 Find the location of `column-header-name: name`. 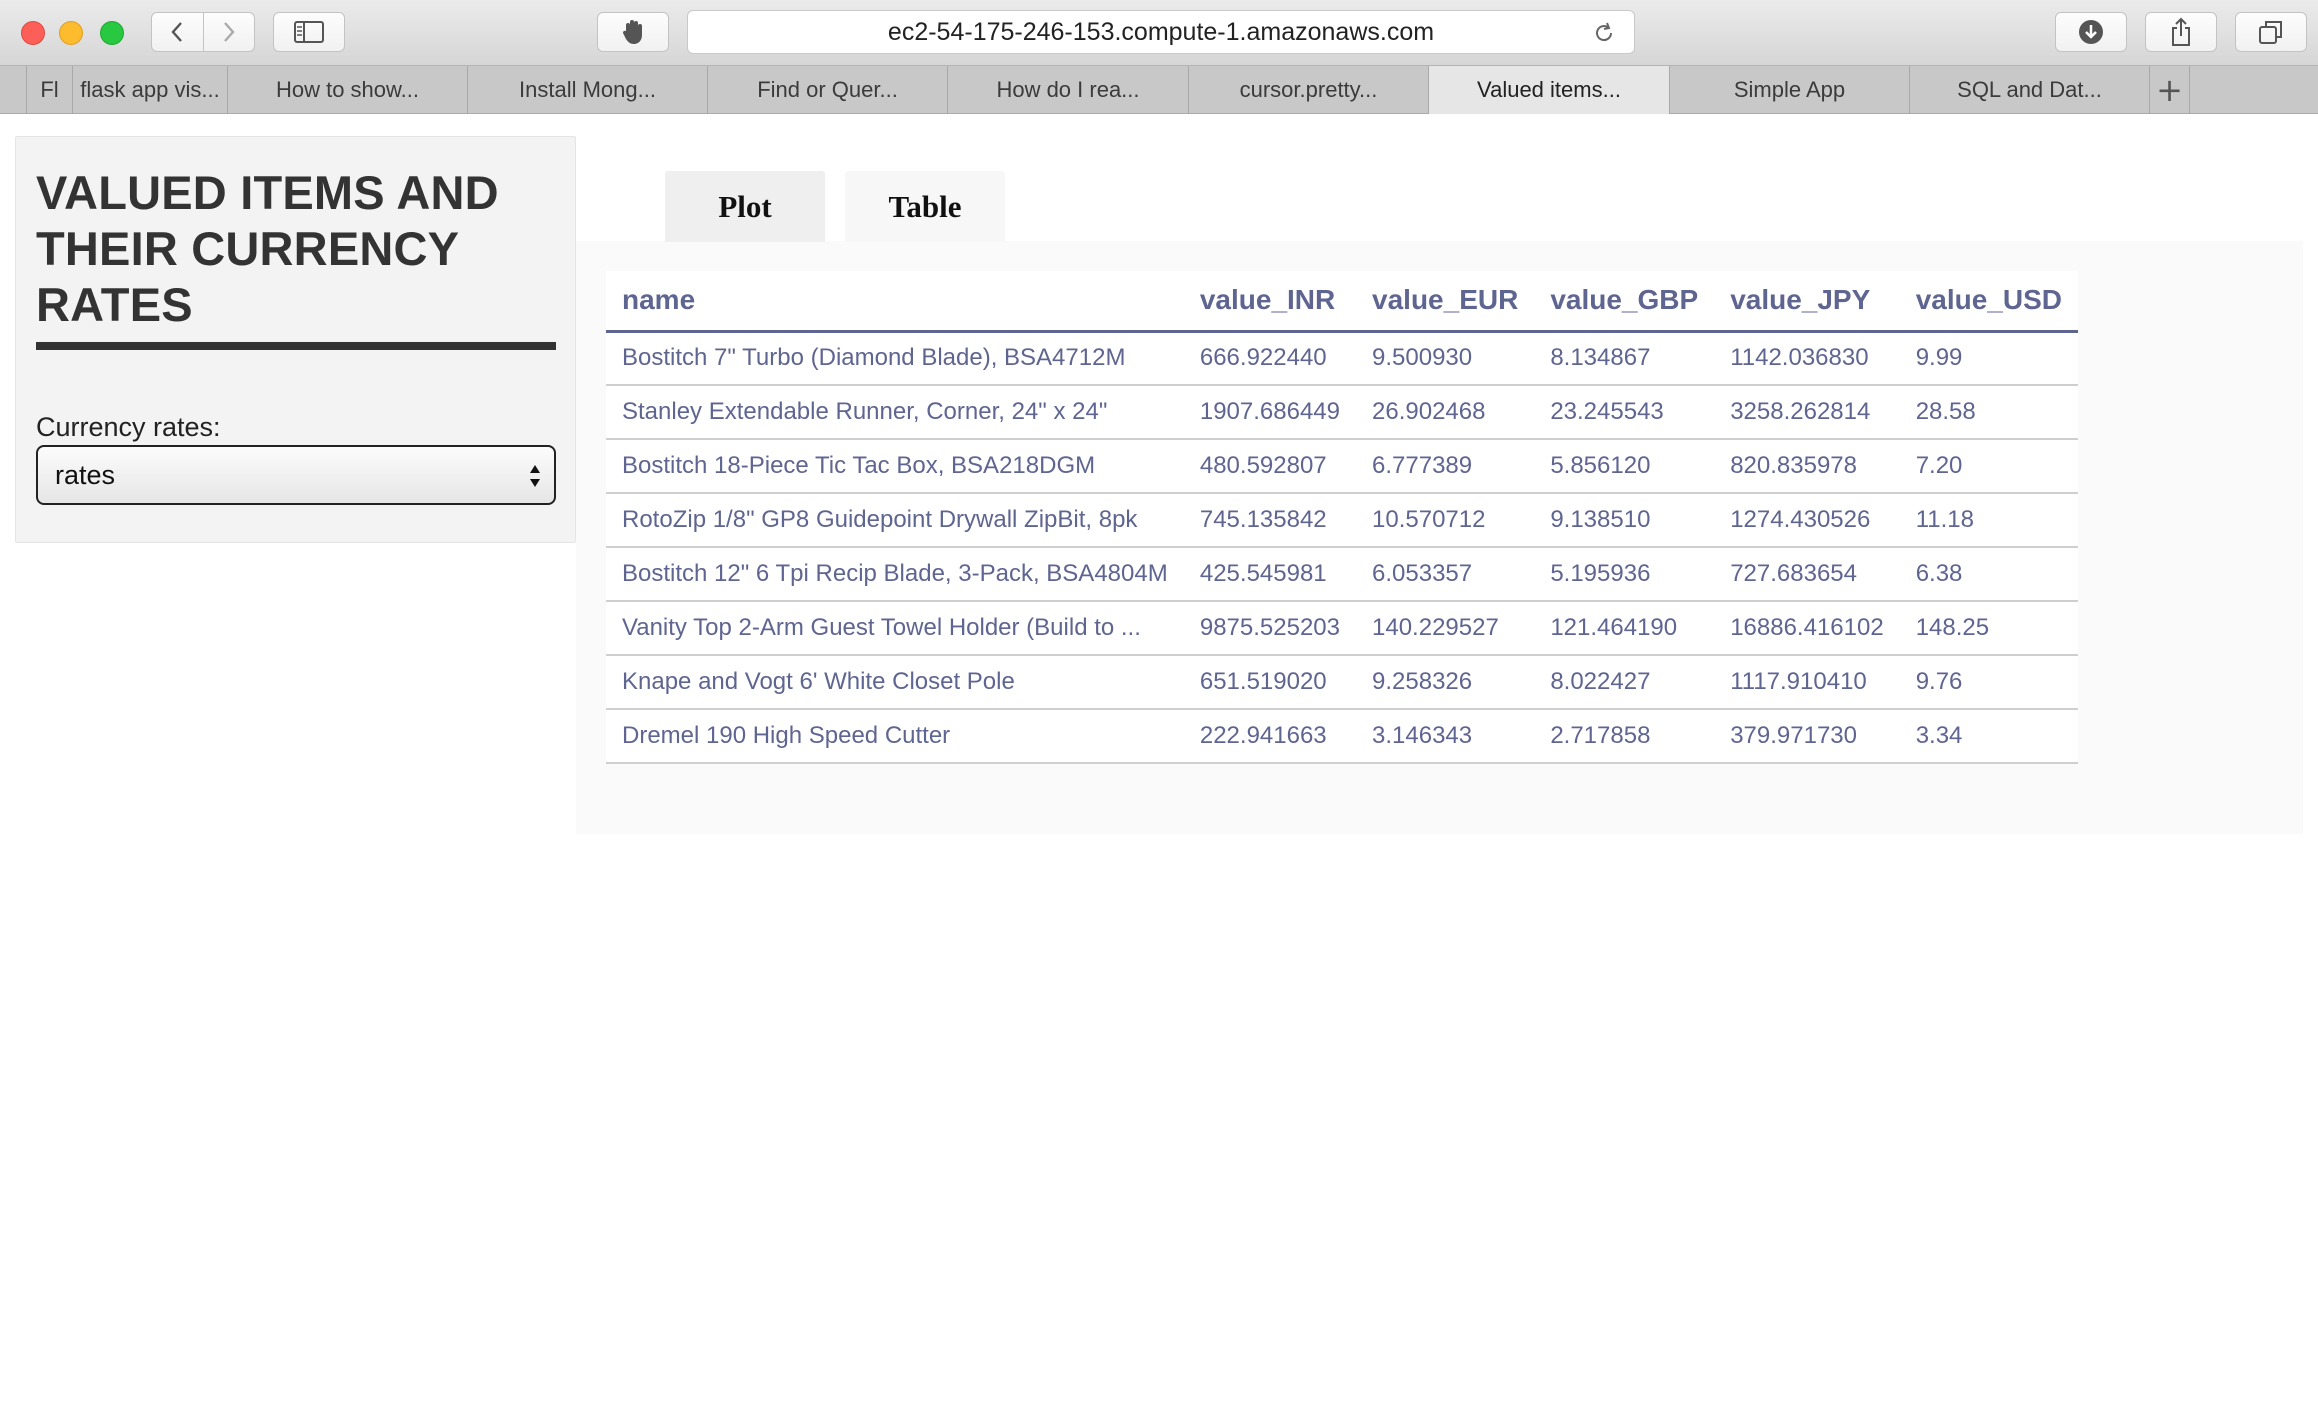

column-header-name: name is located at coordinates (895, 302).